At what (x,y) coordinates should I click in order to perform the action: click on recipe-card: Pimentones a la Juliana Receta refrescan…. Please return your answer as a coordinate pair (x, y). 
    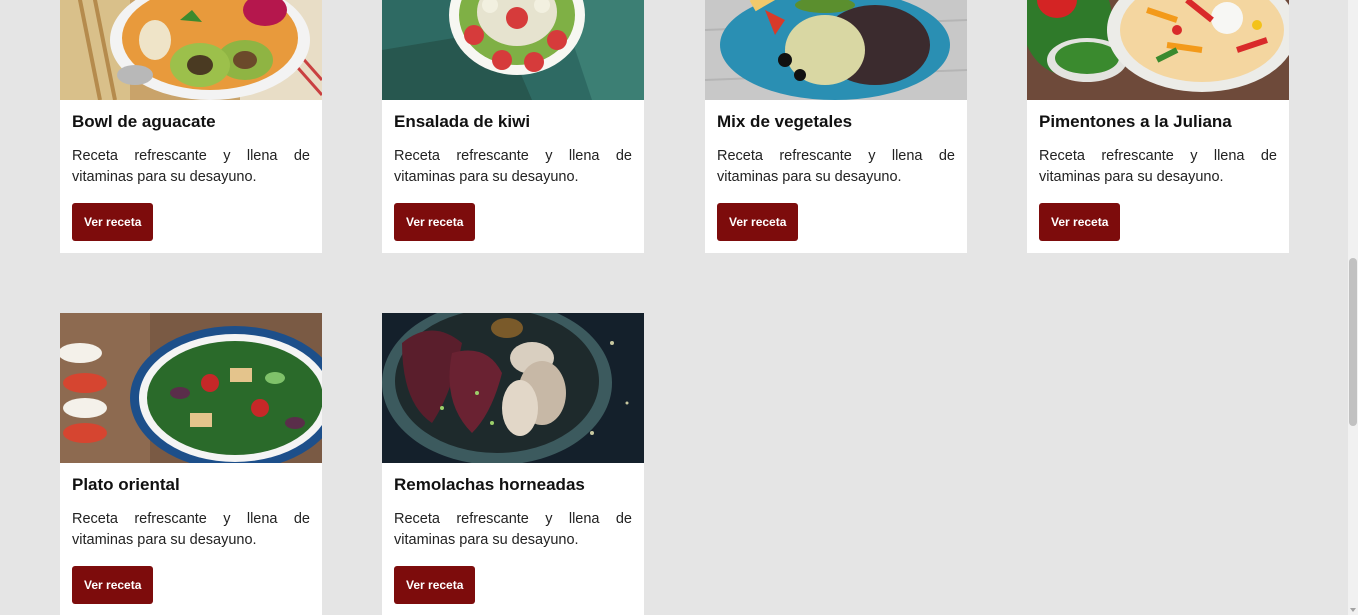
    Looking at the image, I should click on (1158, 126).